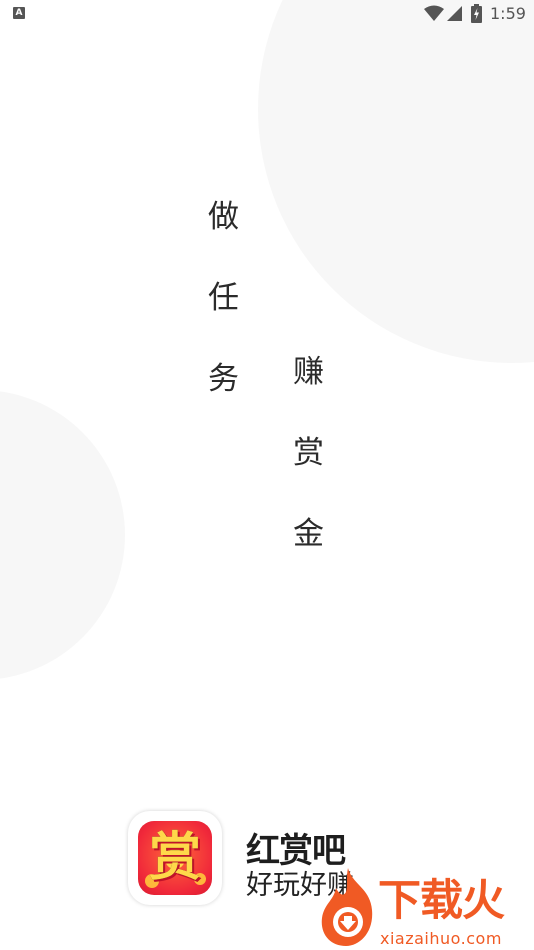 The width and height of the screenshot is (534, 950). What do you see at coordinates (434, 13) in the screenshot?
I see `wifi-icon` at bounding box center [434, 13].